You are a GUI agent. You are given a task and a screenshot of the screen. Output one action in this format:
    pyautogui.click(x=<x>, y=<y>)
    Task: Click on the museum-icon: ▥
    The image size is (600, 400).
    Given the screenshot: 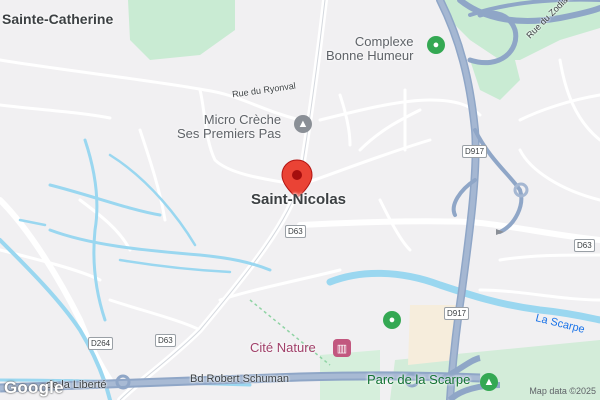 What is the action you would take?
    pyautogui.click(x=342, y=348)
    